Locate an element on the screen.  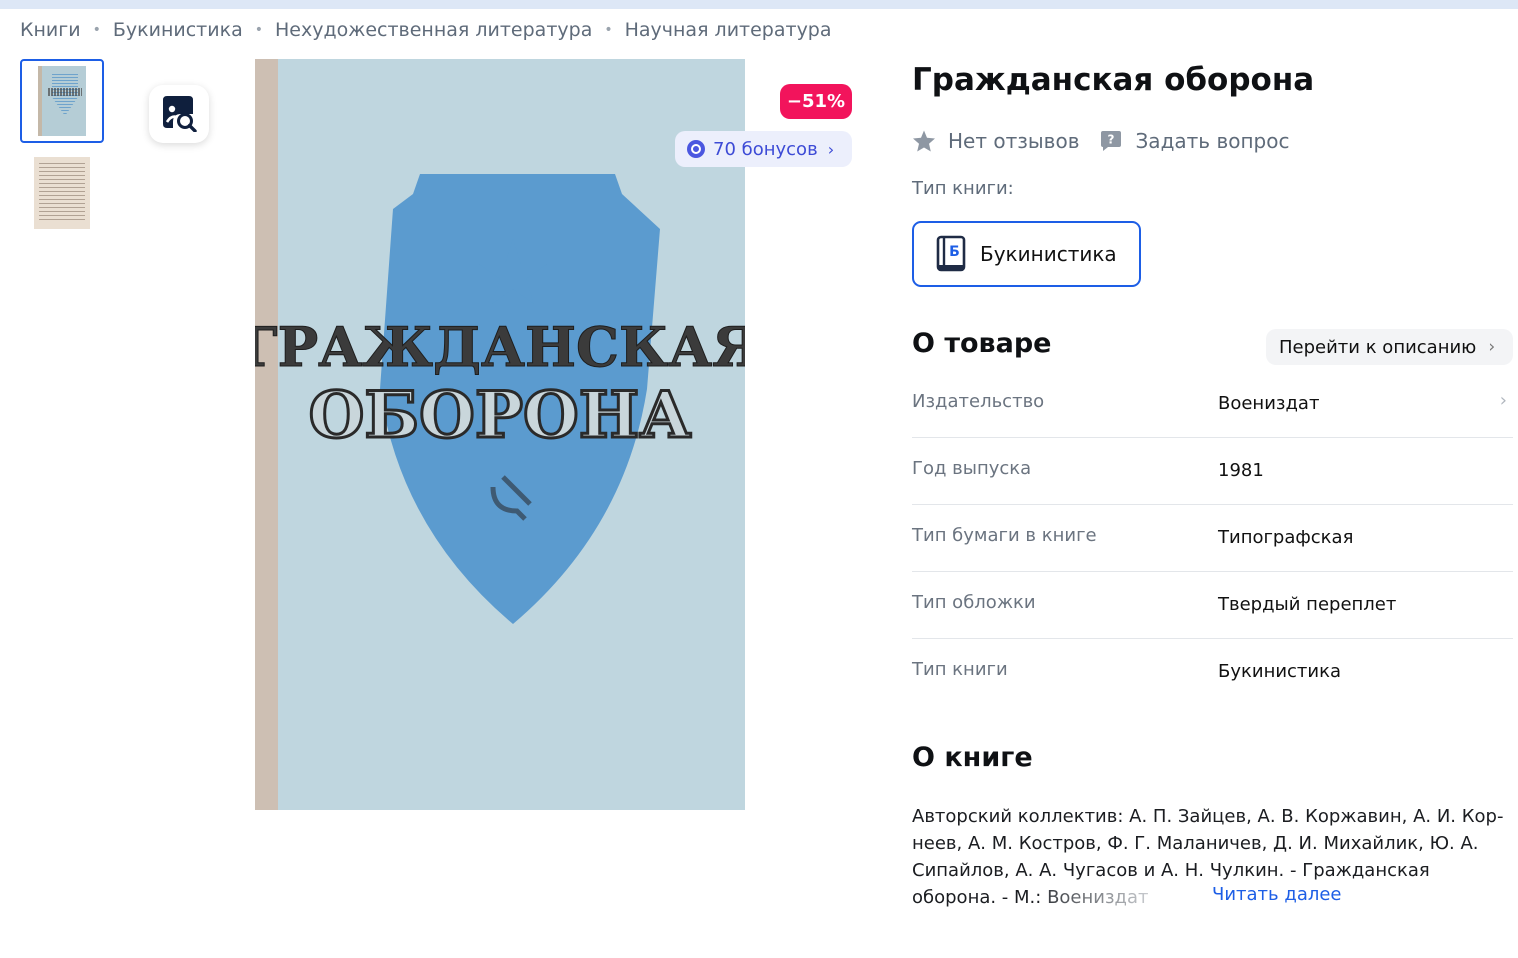
top-strip is located at coordinates (759, 4).